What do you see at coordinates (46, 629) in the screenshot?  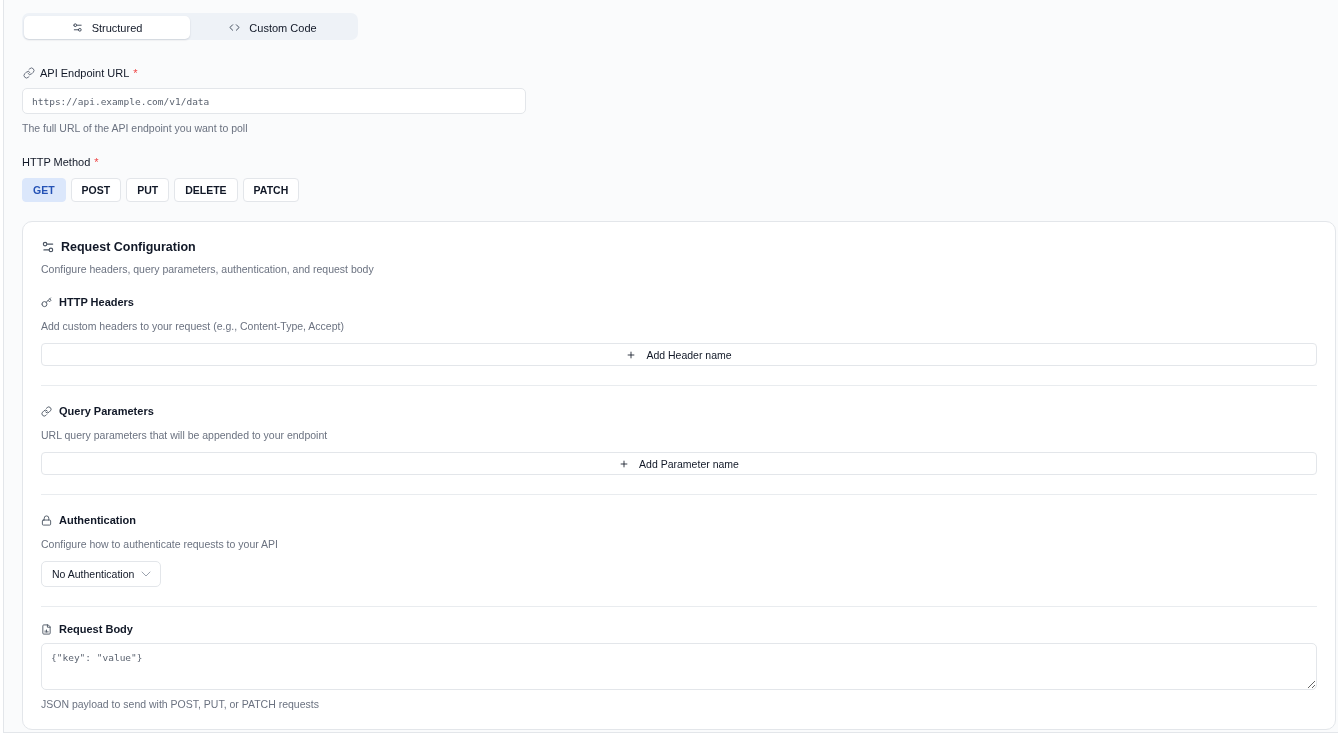 I see `document-icon` at bounding box center [46, 629].